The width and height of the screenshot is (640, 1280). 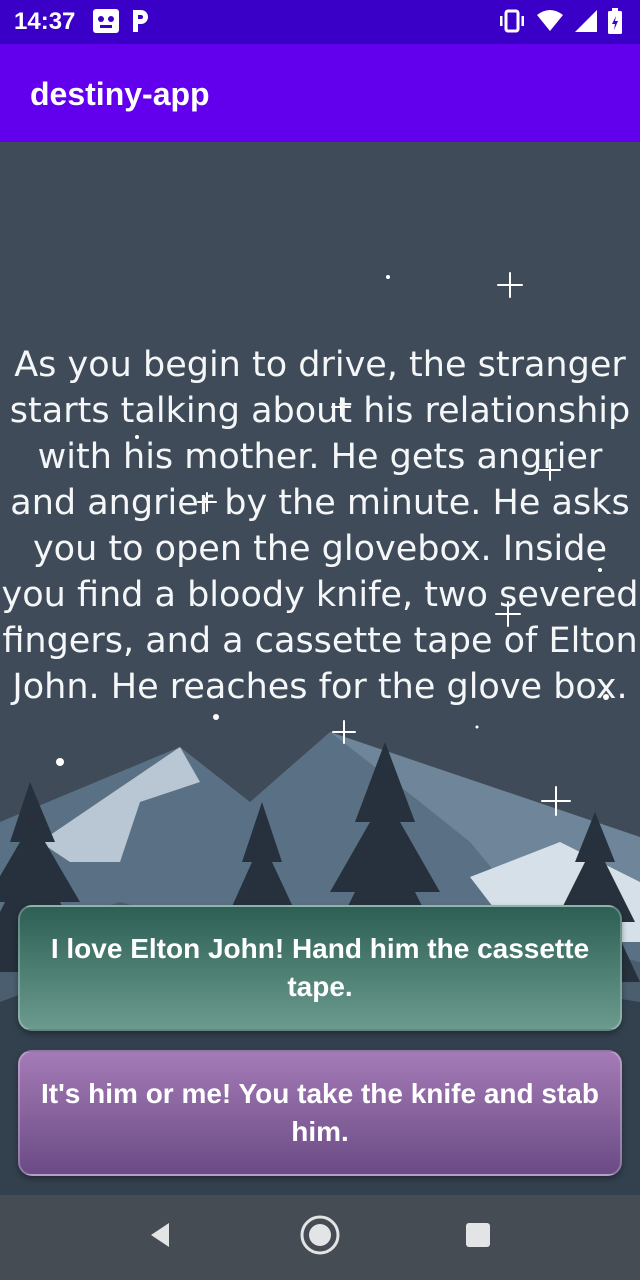 What do you see at coordinates (121, 23) in the screenshot?
I see `status-left-icons` at bounding box center [121, 23].